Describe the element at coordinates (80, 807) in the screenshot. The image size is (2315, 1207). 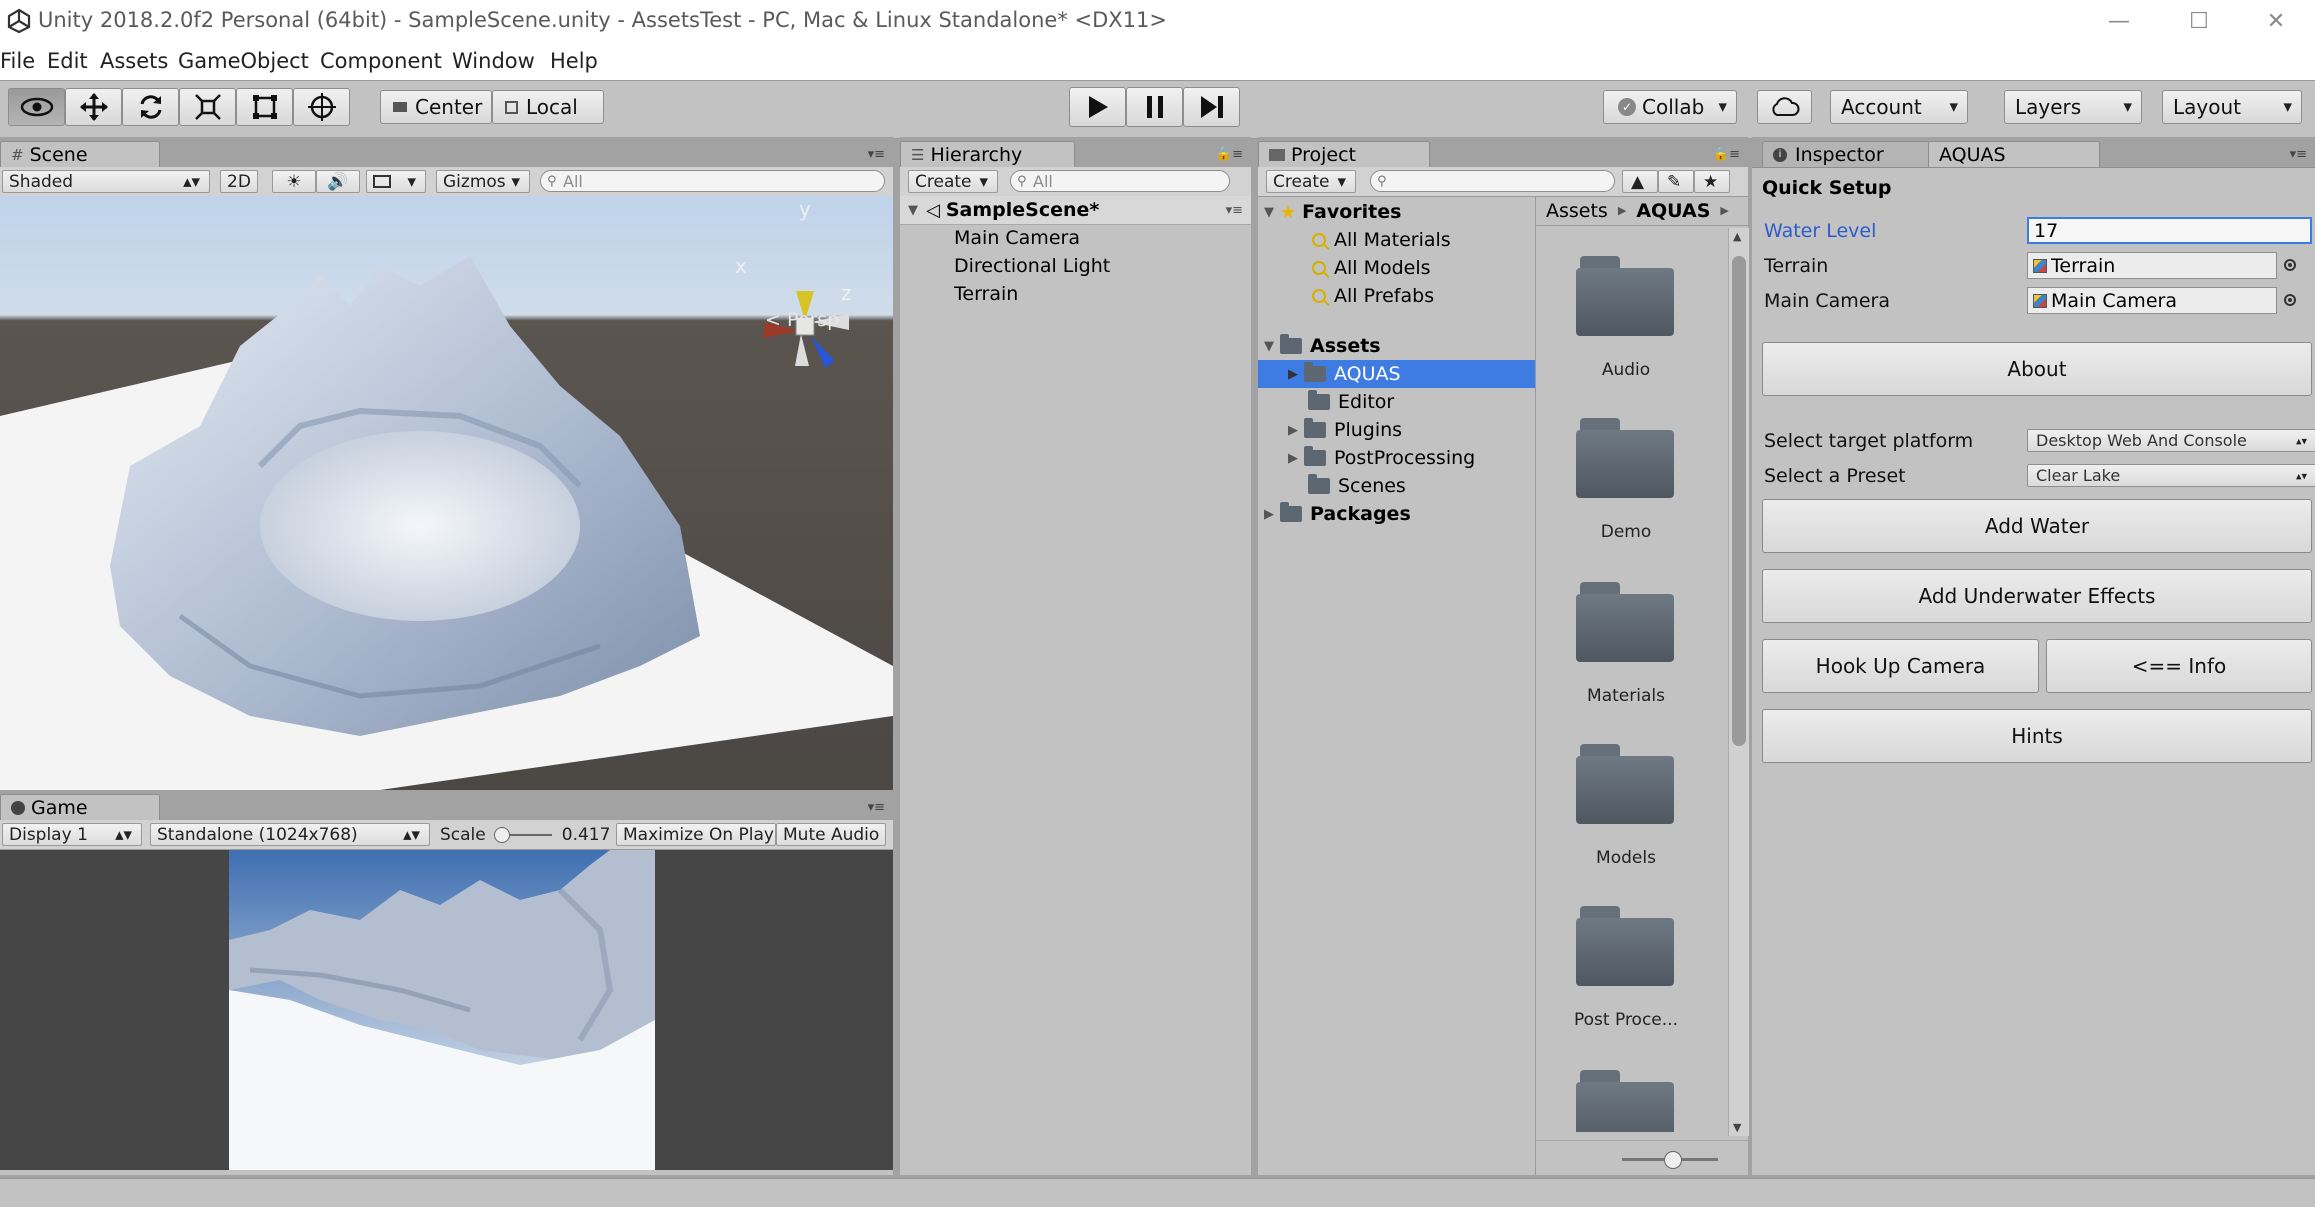
I see `tab-game: Game` at that location.